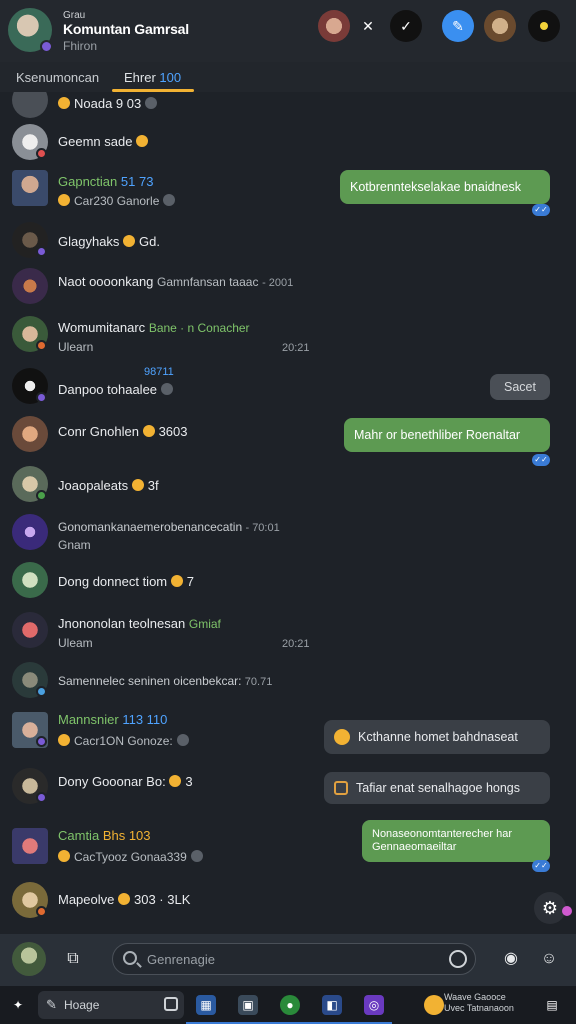 The width and height of the screenshot is (576, 1024). What do you see at coordinates (190, 581) in the screenshot?
I see `contact-tag: 7` at bounding box center [190, 581].